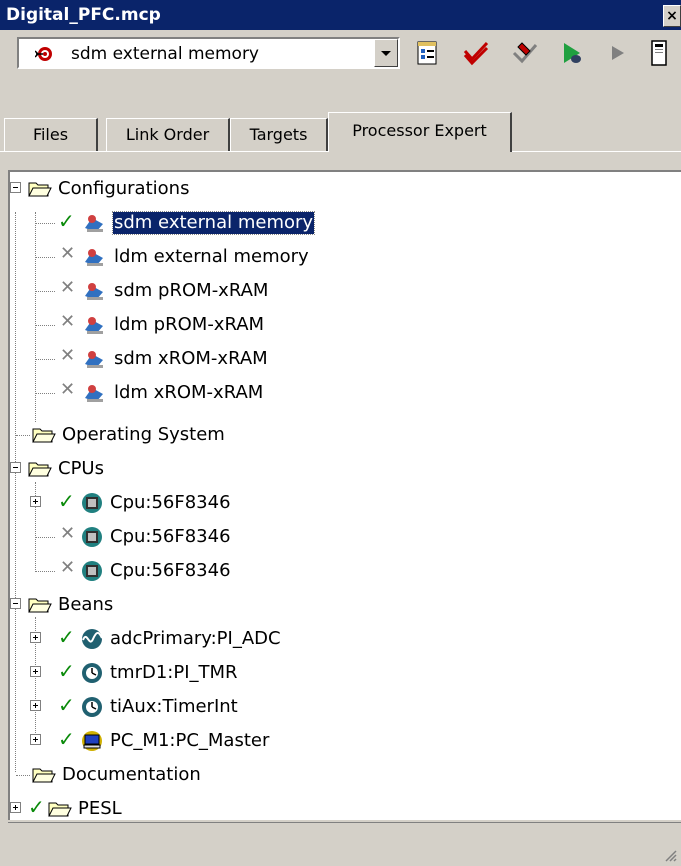 Image resolution: width=681 pixels, height=866 pixels. I want to click on tree-item-config: ✕ sdm xROM-xRAM, so click(345, 359).